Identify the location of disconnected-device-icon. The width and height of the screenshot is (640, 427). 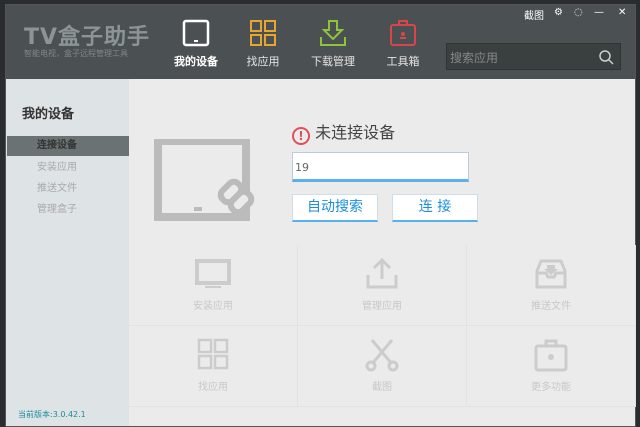
(204, 180).